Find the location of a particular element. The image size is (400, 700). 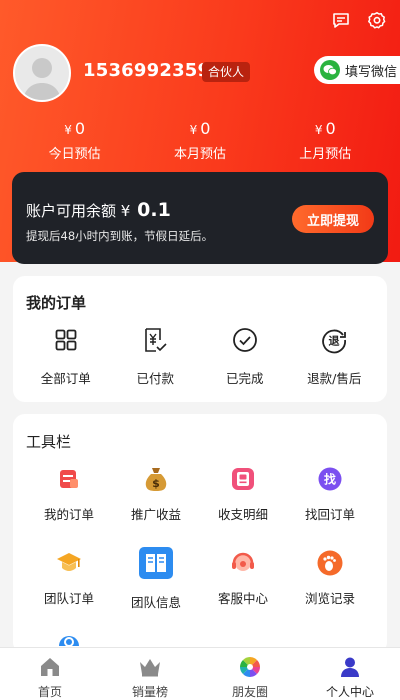

tool-income-expense: 收支明细 is located at coordinates (243, 493).